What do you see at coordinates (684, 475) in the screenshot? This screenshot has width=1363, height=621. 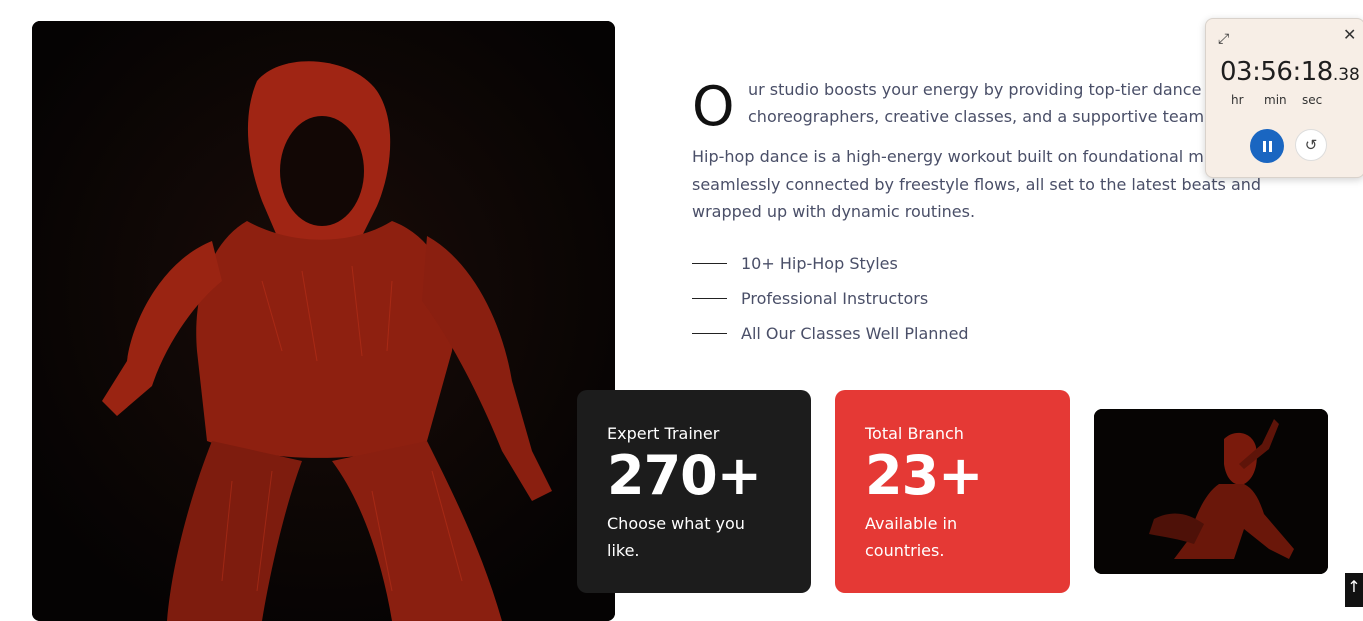 I see `card-number: 270+` at bounding box center [684, 475].